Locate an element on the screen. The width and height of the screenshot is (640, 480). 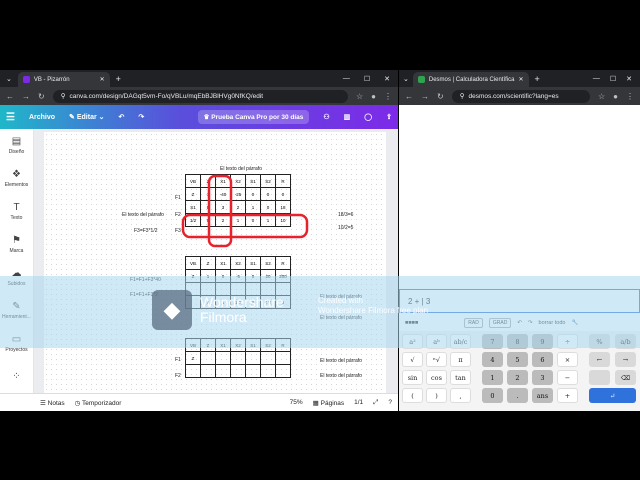
notes-button: ☰ Notas is located at coordinates (52, 403).